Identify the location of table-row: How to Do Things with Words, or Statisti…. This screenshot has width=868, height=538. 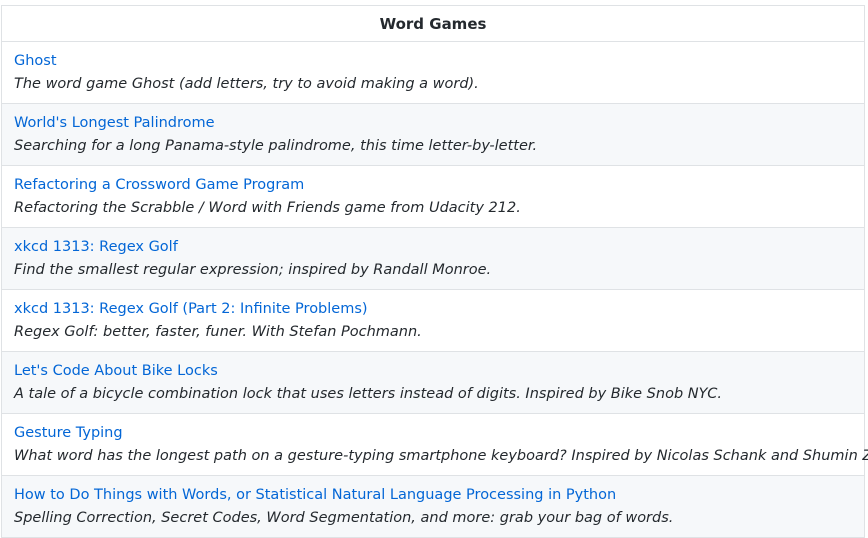
(433, 506).